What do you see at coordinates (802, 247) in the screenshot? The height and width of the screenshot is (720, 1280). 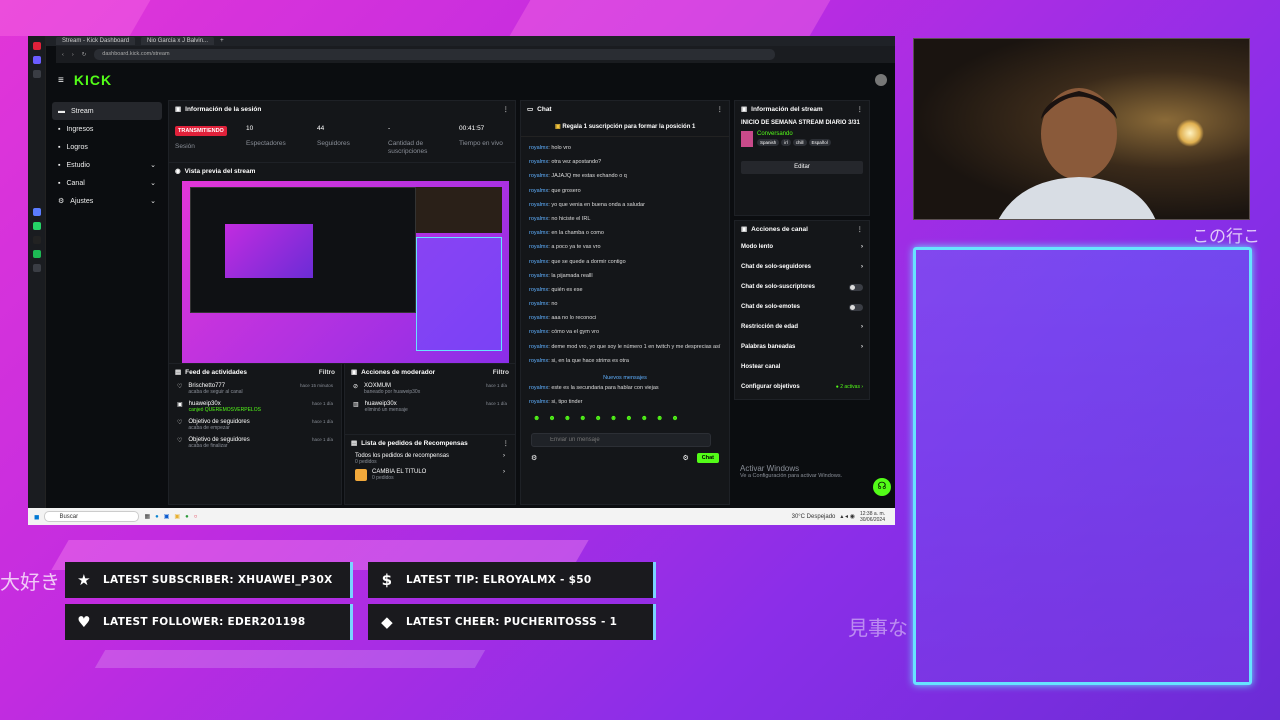 I see `action-slow-mode: Modo lento ›` at bounding box center [802, 247].